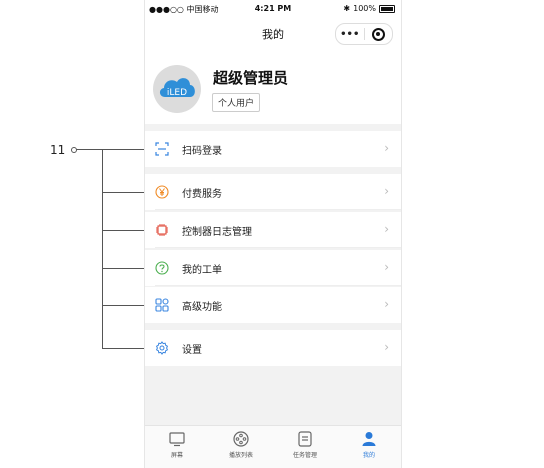 The height and width of the screenshot is (468, 544). What do you see at coordinates (162, 268) in the screenshot?
I see `question-icon` at bounding box center [162, 268].